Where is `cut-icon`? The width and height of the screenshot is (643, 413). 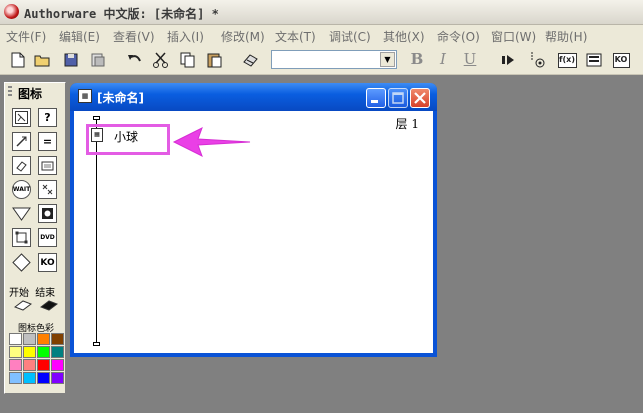
cut-icon is located at coordinates (161, 60).